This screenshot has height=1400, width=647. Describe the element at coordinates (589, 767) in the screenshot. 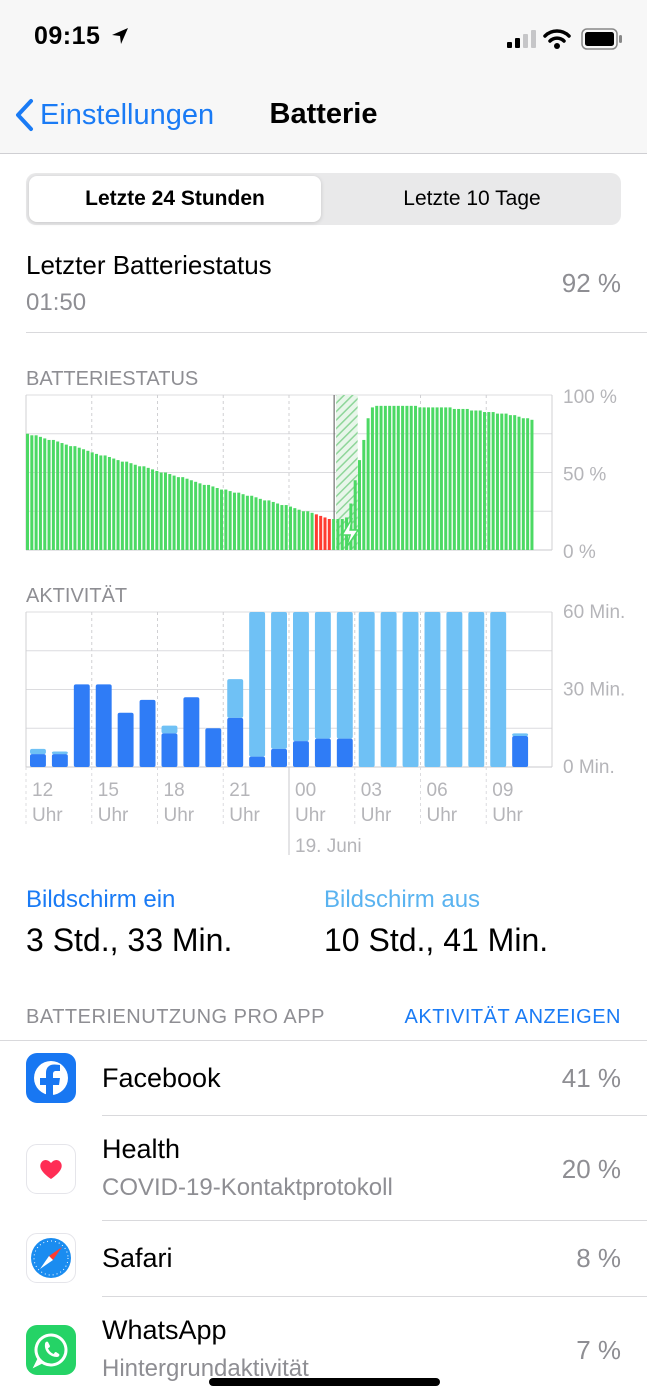

I see `activity-y-tick: 0 Min.` at that location.